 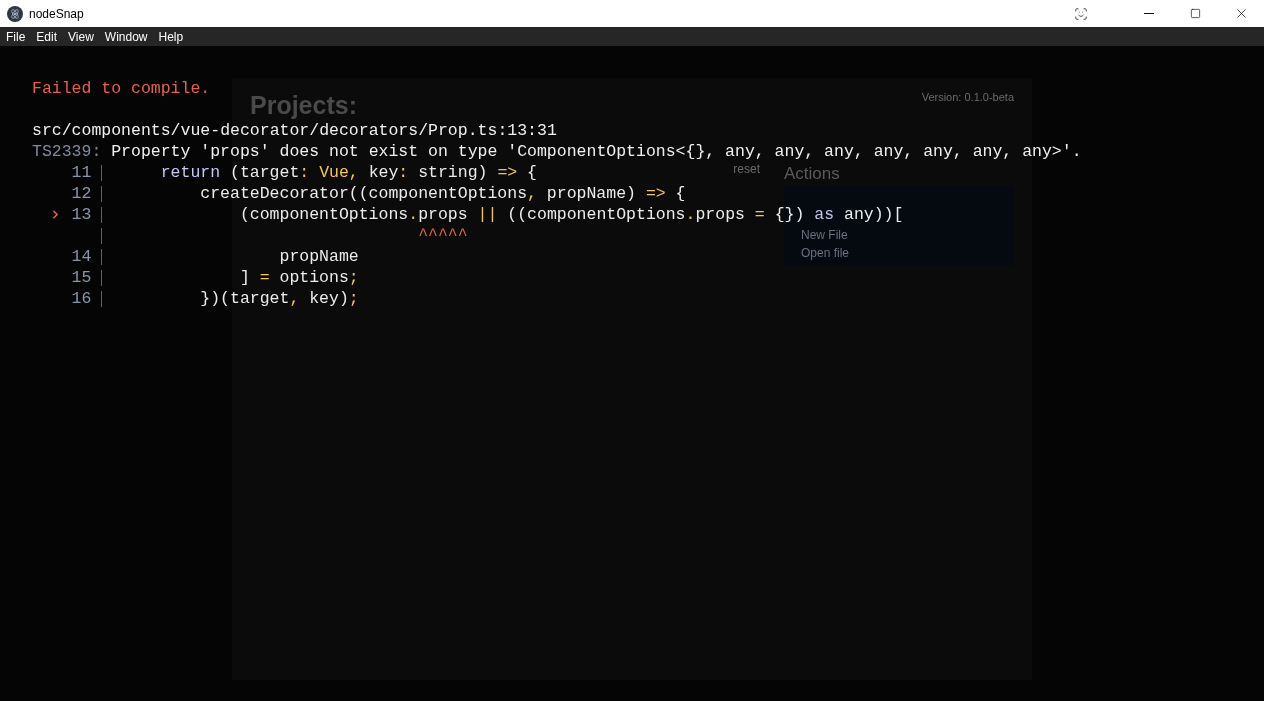 I want to click on line-number: 13, so click(x=81, y=214).